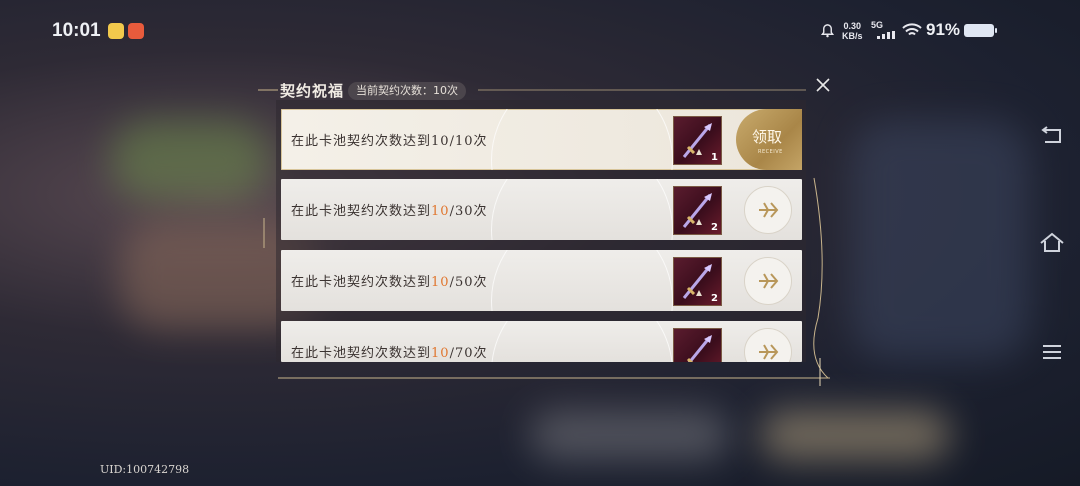 Image resolution: width=1080 pixels, height=486 pixels. What do you see at coordinates (468, 141) in the screenshot?
I see `condition-target: /10次` at bounding box center [468, 141].